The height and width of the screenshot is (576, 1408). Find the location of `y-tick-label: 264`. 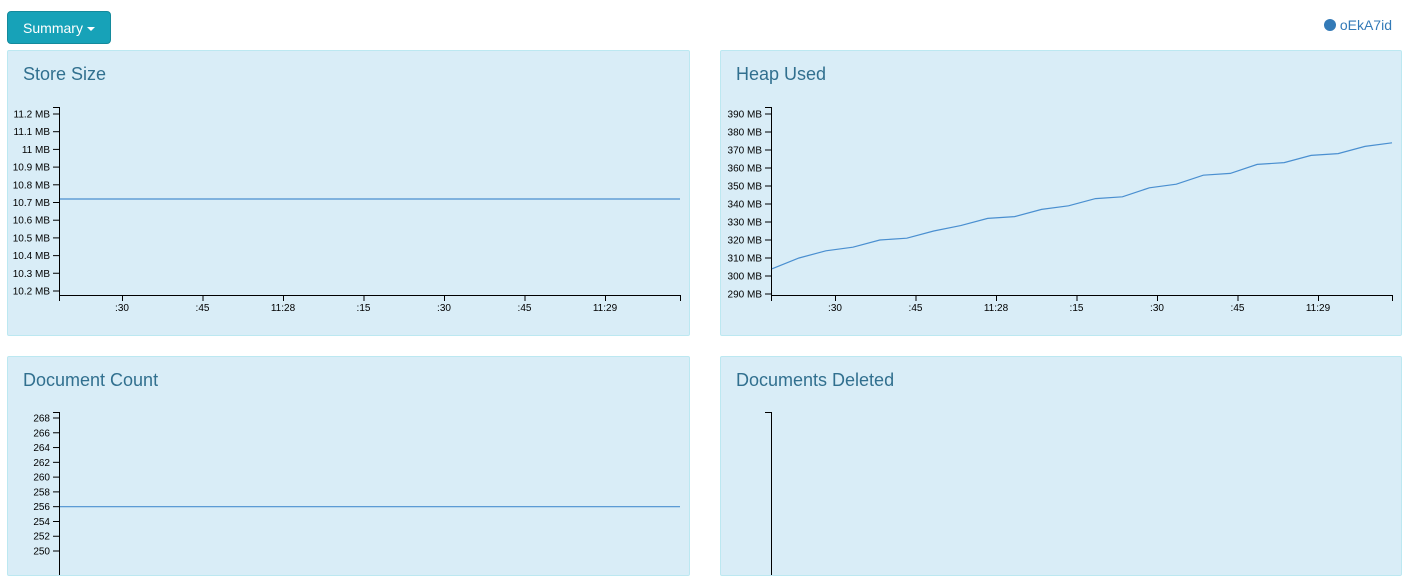

y-tick-label: 264 is located at coordinates (41, 448).